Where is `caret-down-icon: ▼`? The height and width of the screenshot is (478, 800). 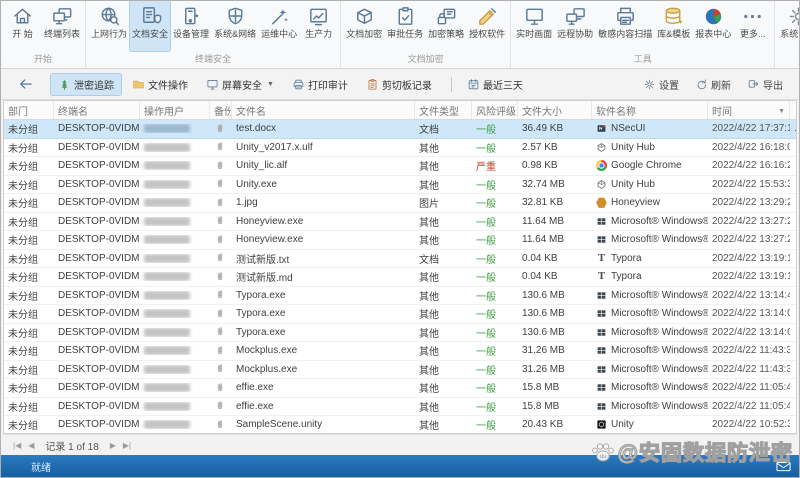 caret-down-icon: ▼ is located at coordinates (781, 110).